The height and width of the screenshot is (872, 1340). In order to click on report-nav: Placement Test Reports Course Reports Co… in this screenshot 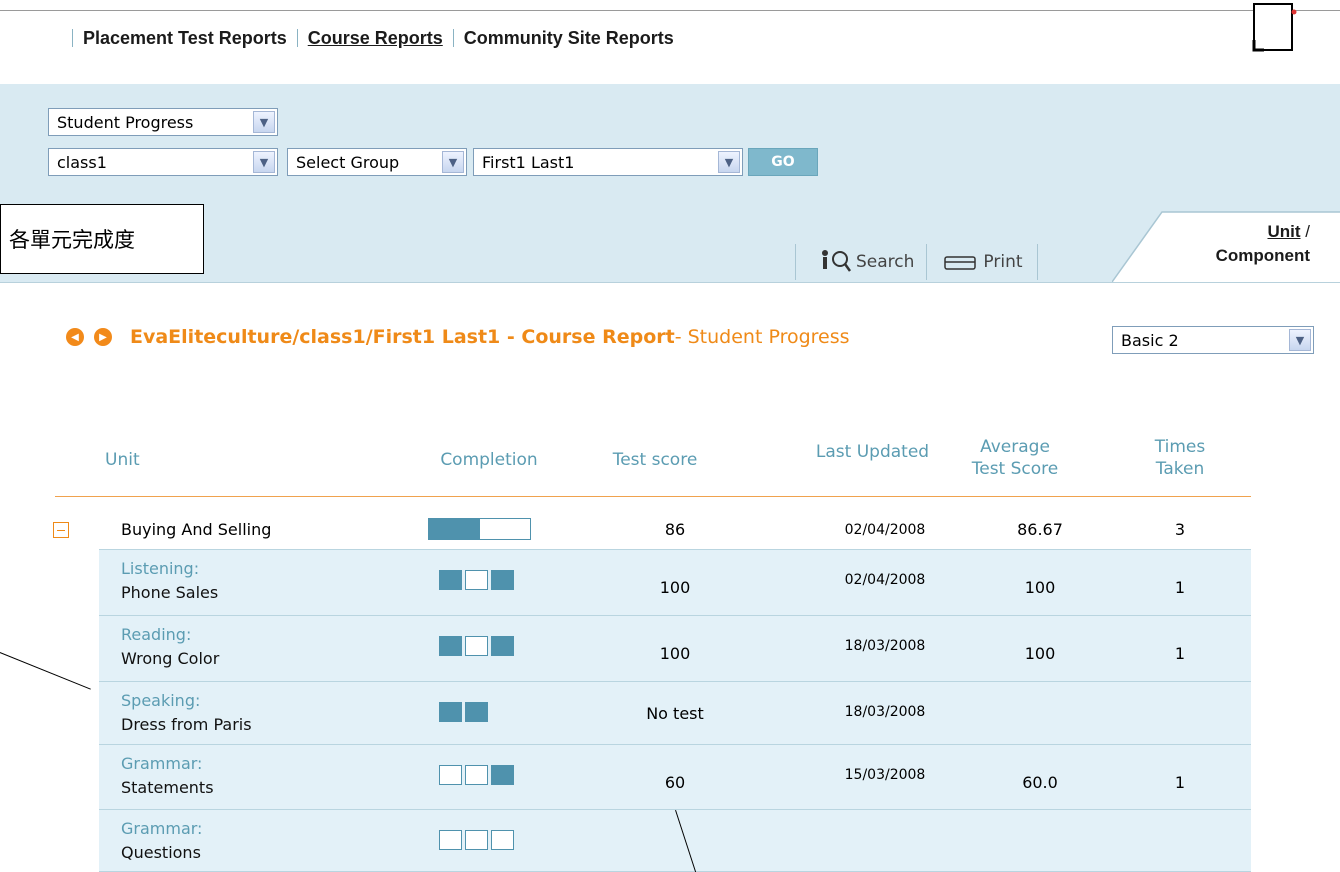, I will do `click(368, 38)`.